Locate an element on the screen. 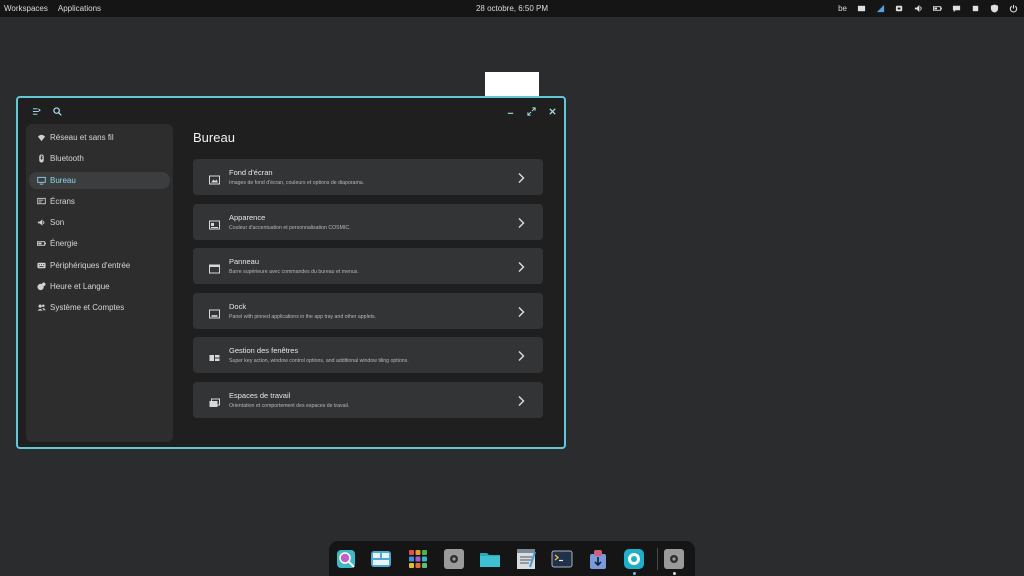 The image size is (1024, 576). sidebar-item-desktop: Bureau is located at coordinates (99, 180).